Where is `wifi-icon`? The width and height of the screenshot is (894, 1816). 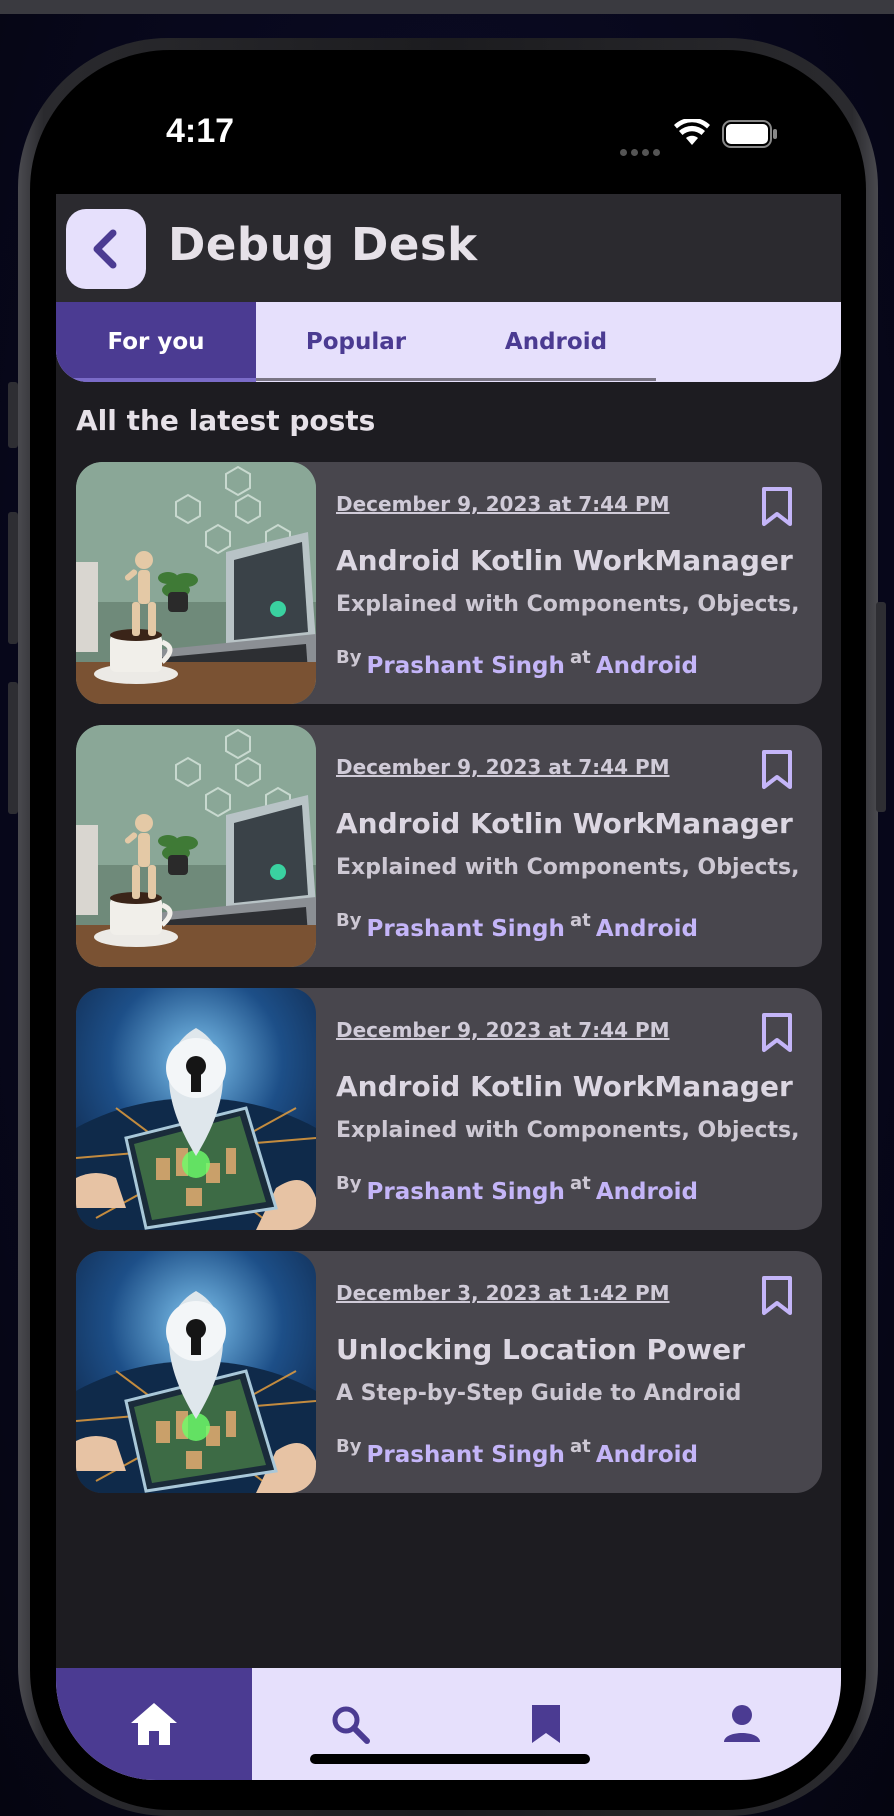 wifi-icon is located at coordinates (692, 132).